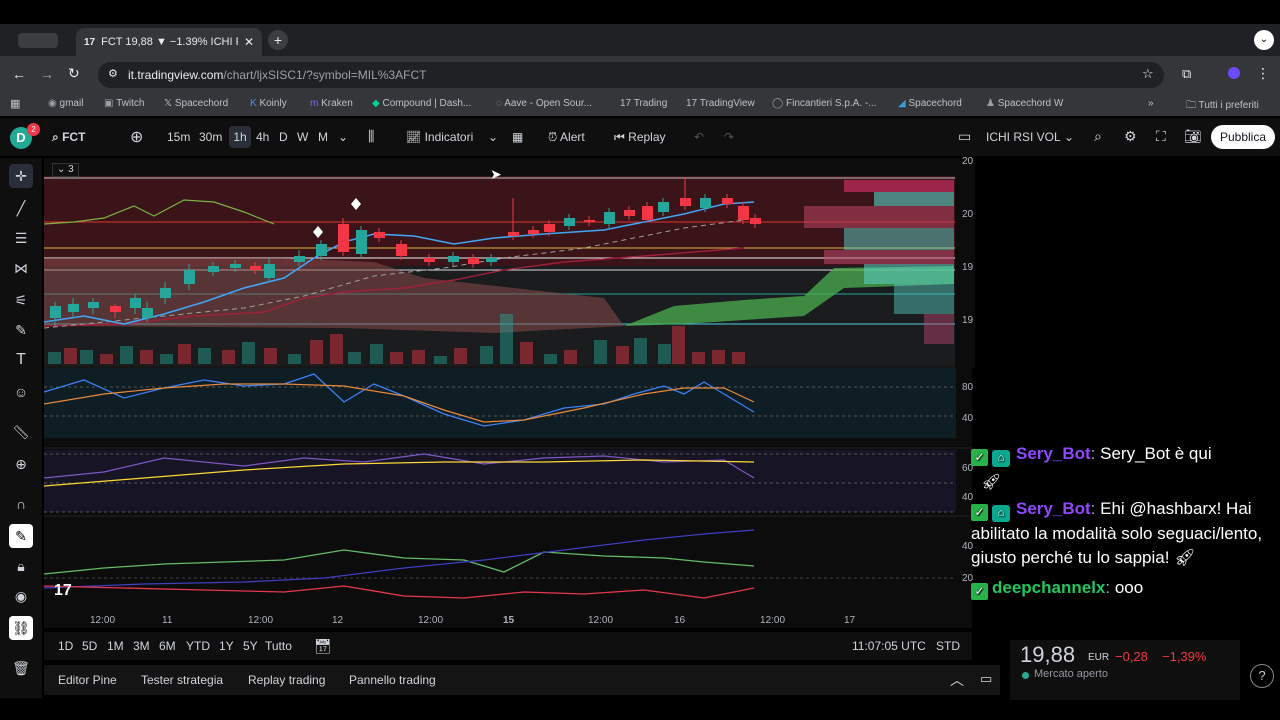 The height and width of the screenshot is (720, 1280). I want to click on layout-name: ICHI RSI VOL, so click(1023, 137).